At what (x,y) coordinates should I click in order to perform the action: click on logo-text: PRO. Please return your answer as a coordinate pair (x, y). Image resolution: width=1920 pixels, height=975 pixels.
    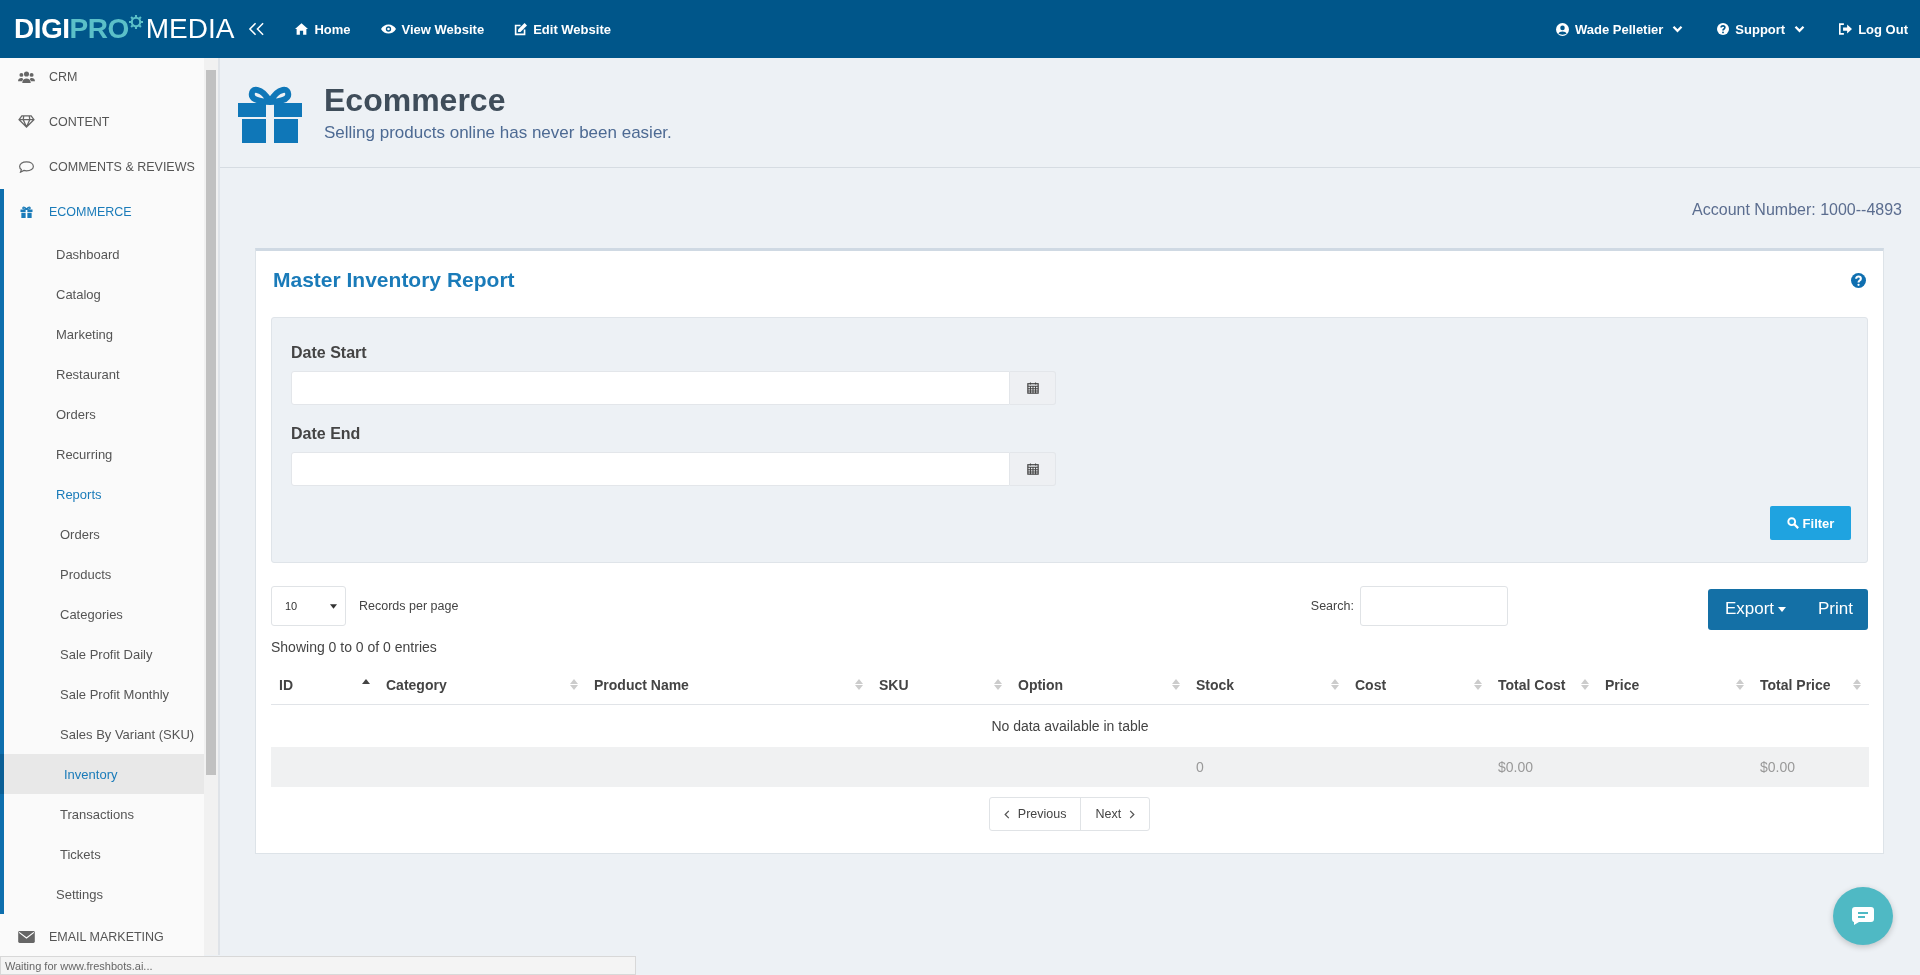
    Looking at the image, I should click on (99, 29).